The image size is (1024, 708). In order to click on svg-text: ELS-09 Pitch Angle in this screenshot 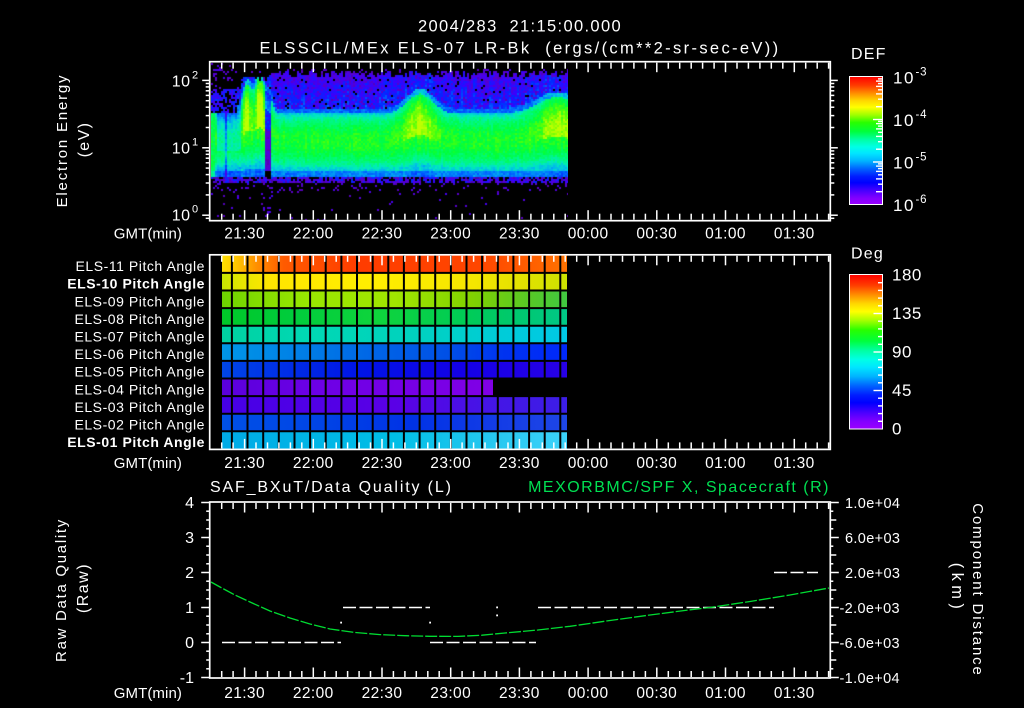, I will do `click(139, 301)`.